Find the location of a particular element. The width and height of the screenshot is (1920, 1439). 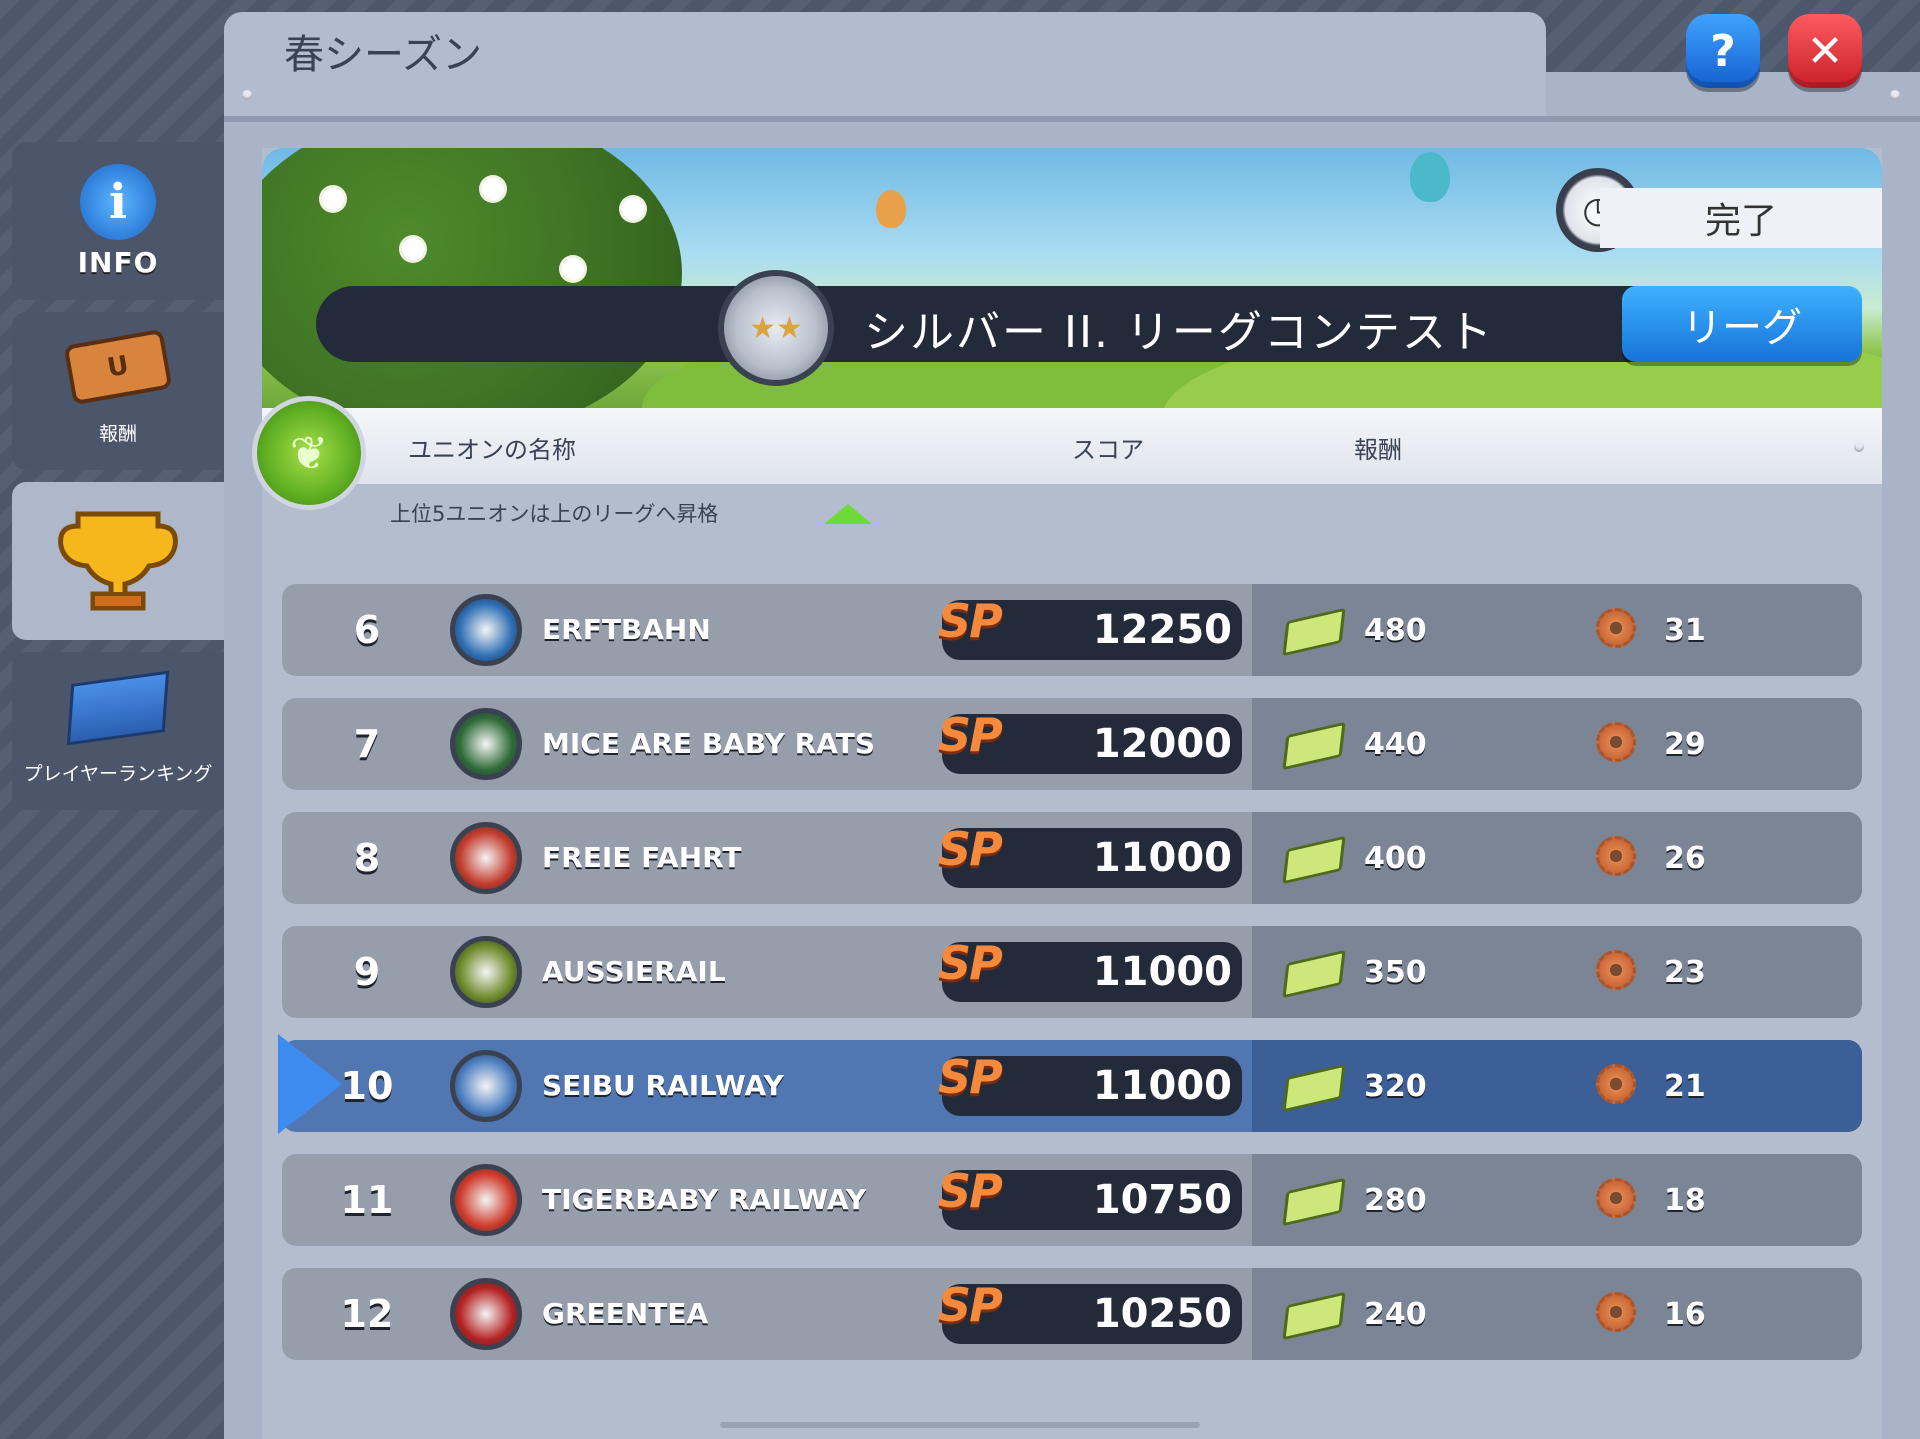

sidebar-tab-label: 報酬 is located at coordinates (117, 433).